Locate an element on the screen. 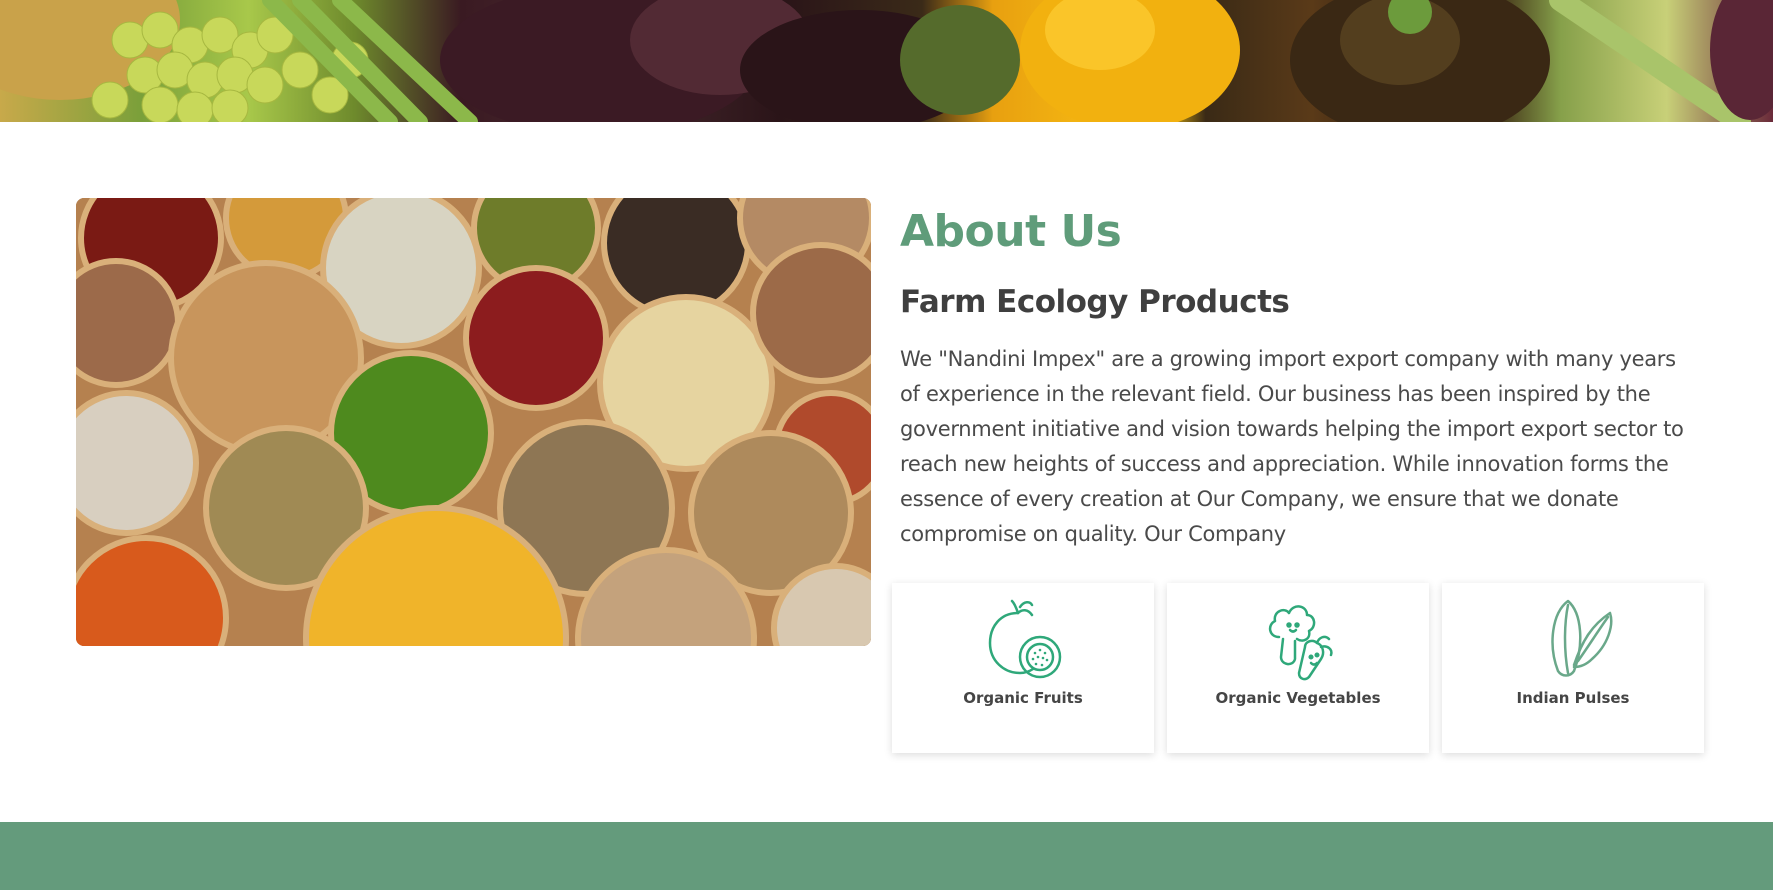 The width and height of the screenshot is (1773, 890). footer-band is located at coordinates (886, 856).